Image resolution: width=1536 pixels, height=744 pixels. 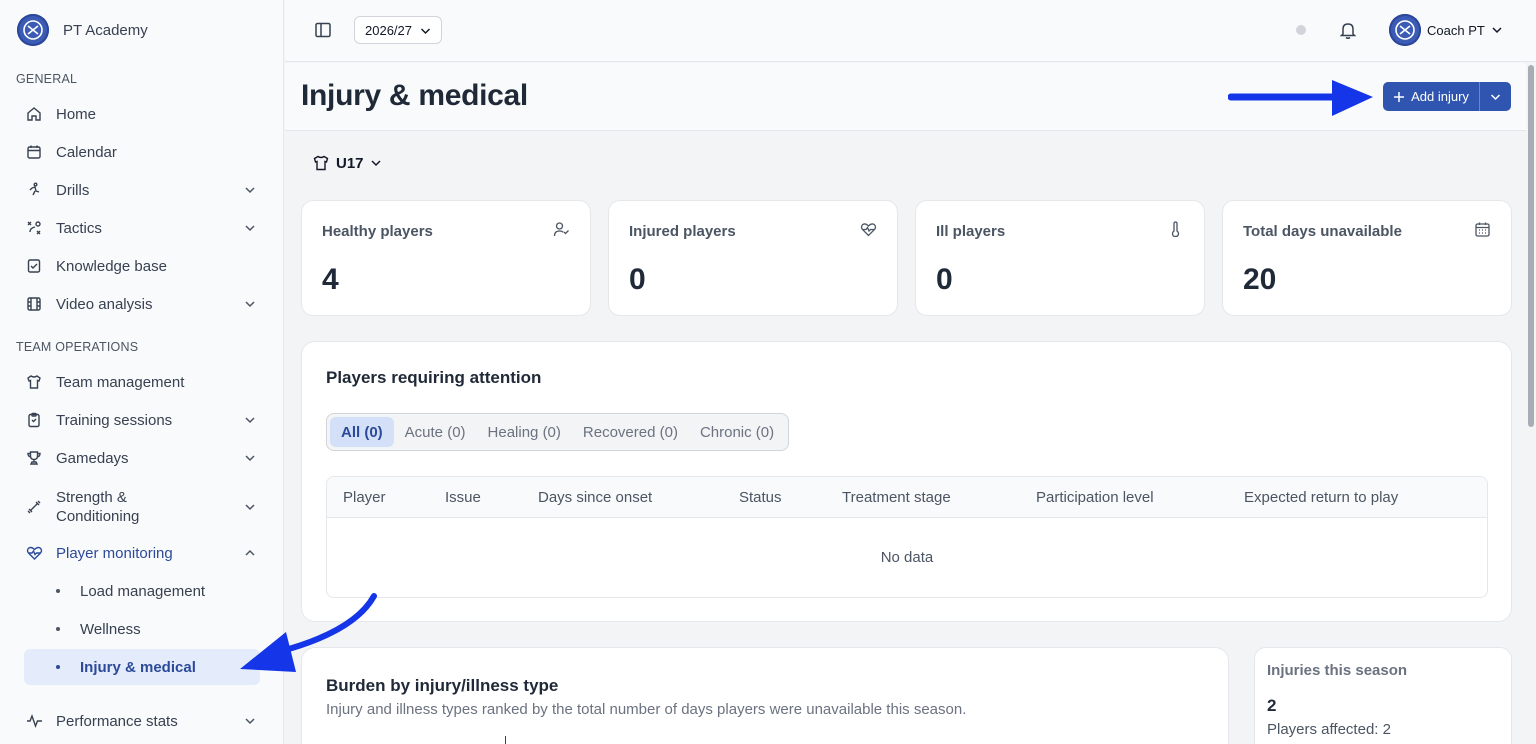 I want to click on season-select: 2026/27, so click(x=398, y=30).